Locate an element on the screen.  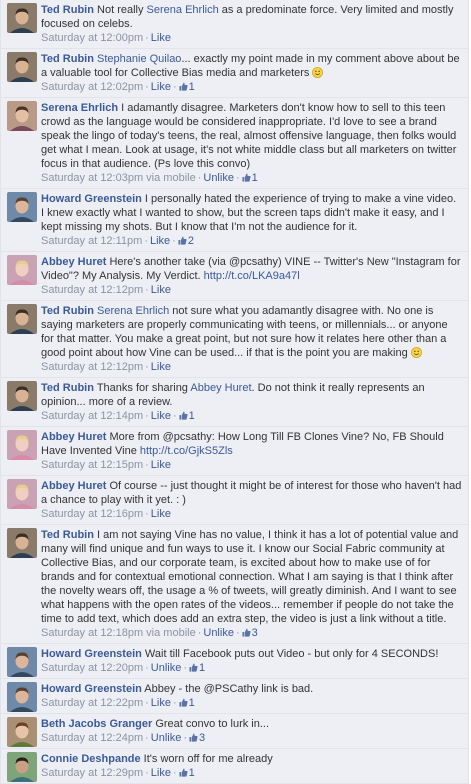
comment-meta: Saturday at 12:18pm via mobile · Unlike · 3 is located at coordinates (251, 633).